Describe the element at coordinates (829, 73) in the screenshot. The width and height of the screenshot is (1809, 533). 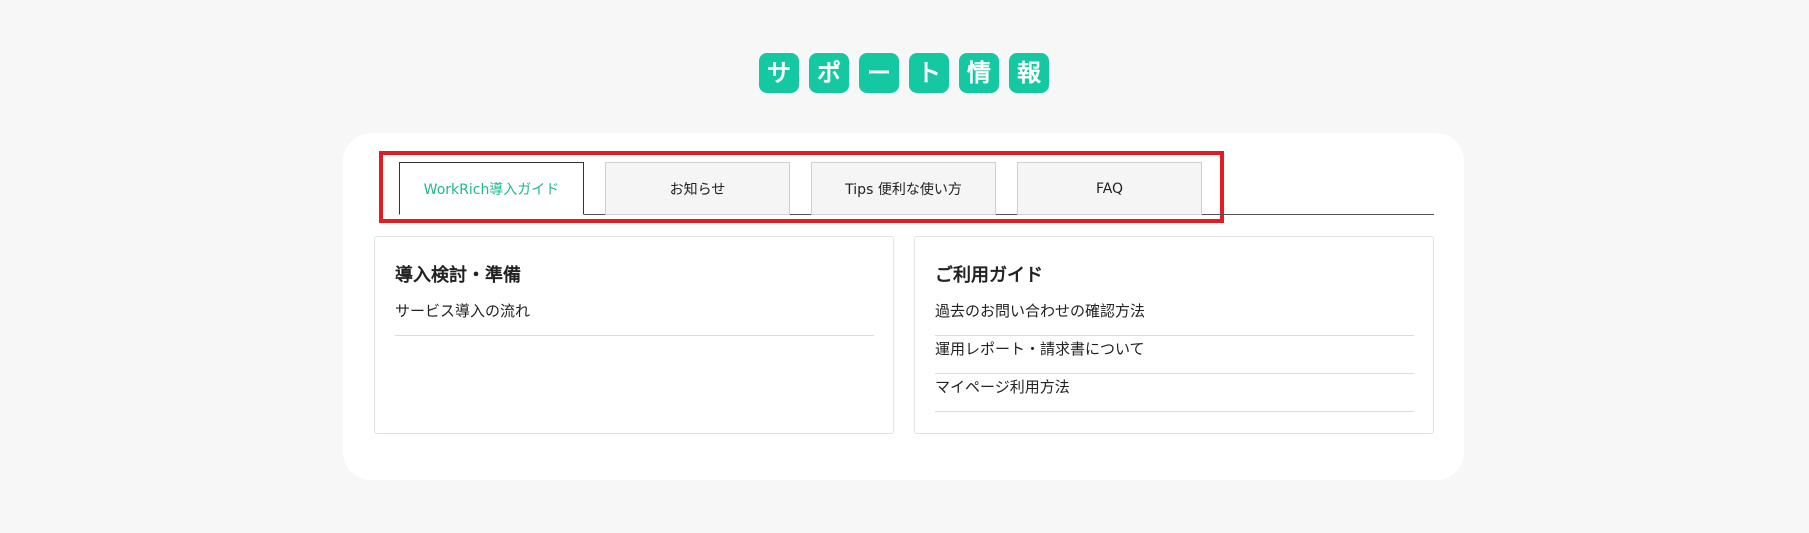
I see `page-title-char: ポ` at that location.